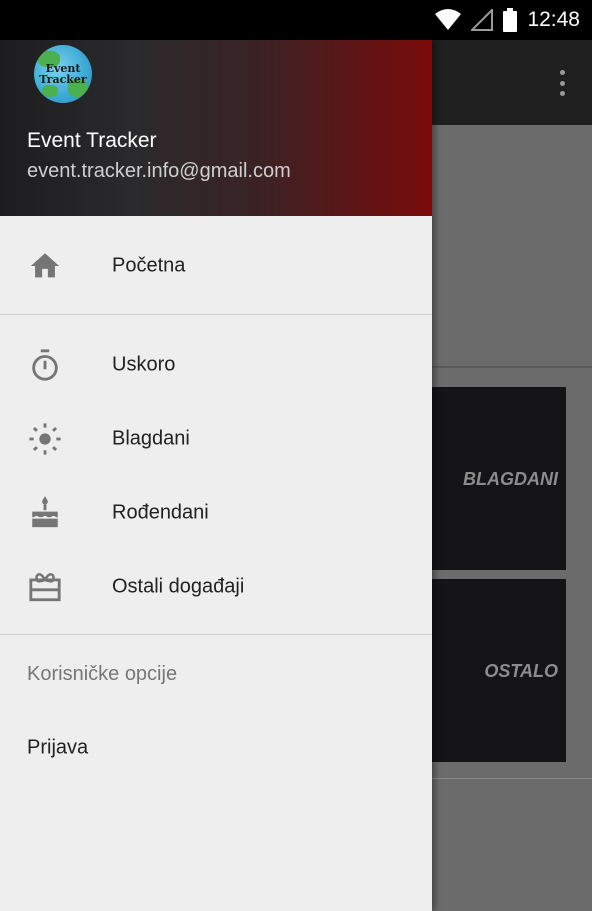  What do you see at coordinates (510, 479) in the screenshot?
I see `card-label: BLAGDANI` at bounding box center [510, 479].